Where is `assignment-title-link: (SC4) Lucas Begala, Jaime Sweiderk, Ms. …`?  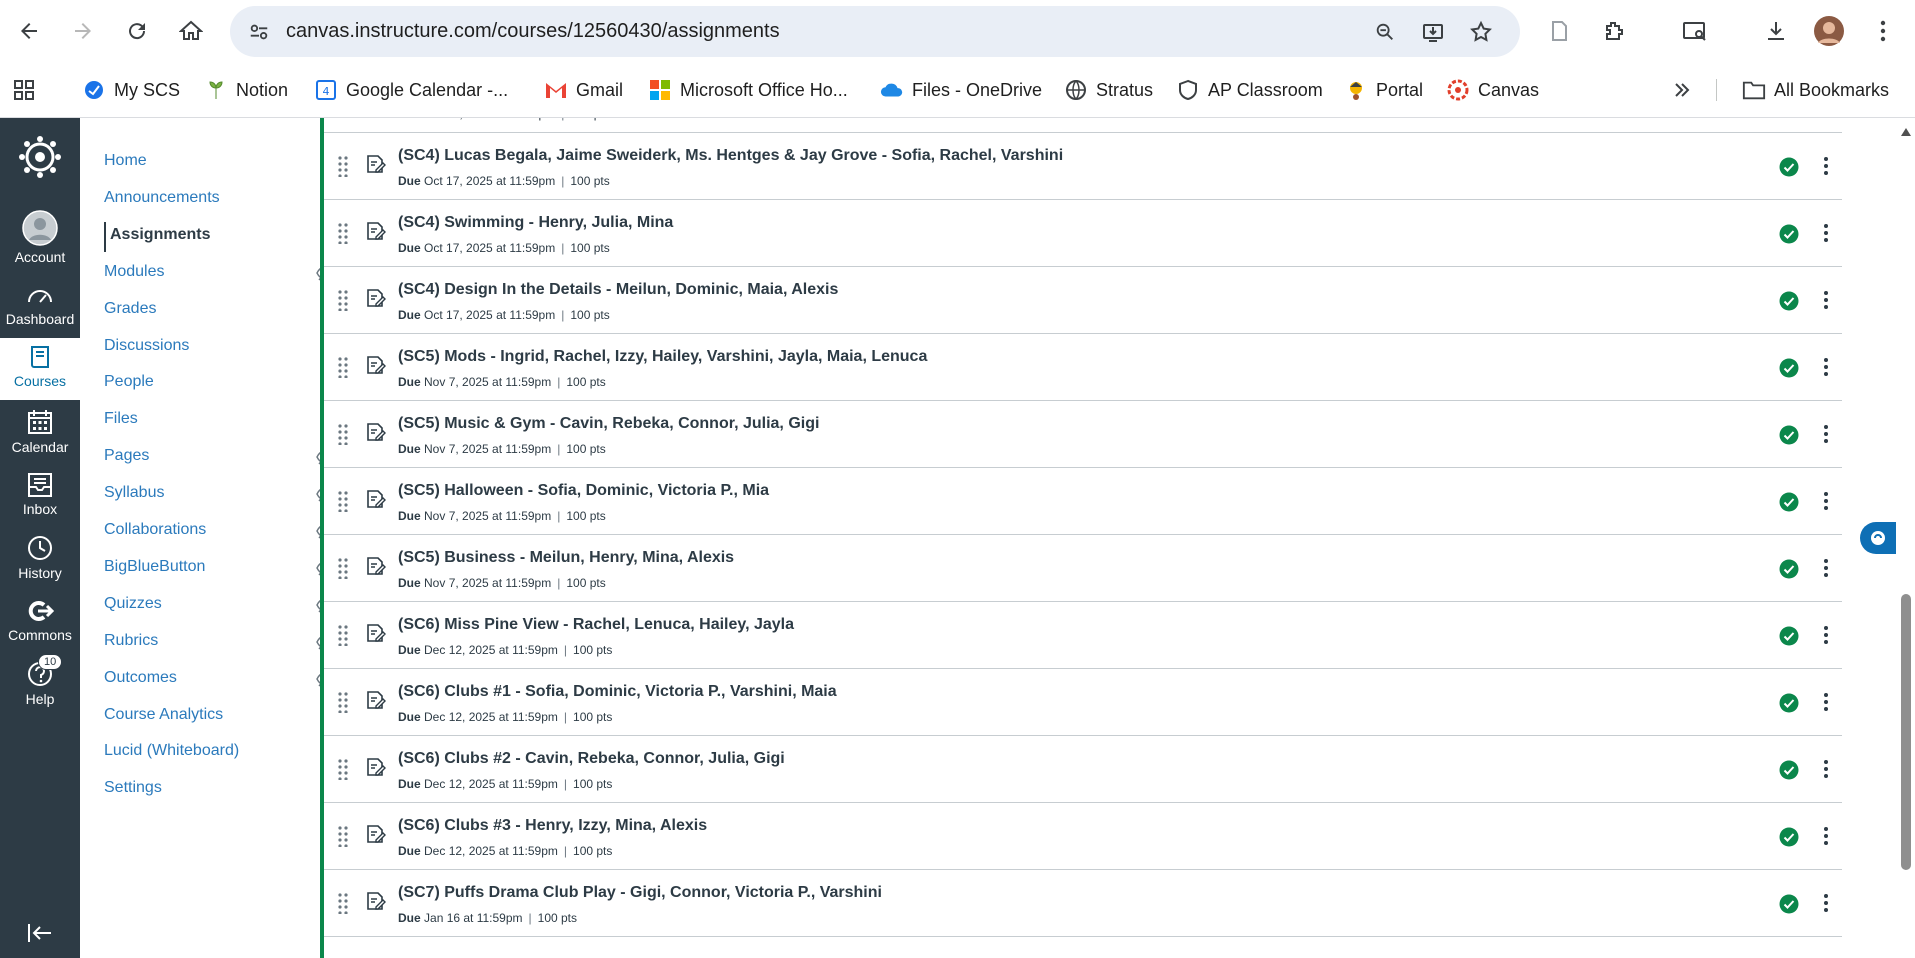
assignment-title-link: (SC4) Lucas Begala, Jaime Sweiderk, Ms. … is located at coordinates (730, 156).